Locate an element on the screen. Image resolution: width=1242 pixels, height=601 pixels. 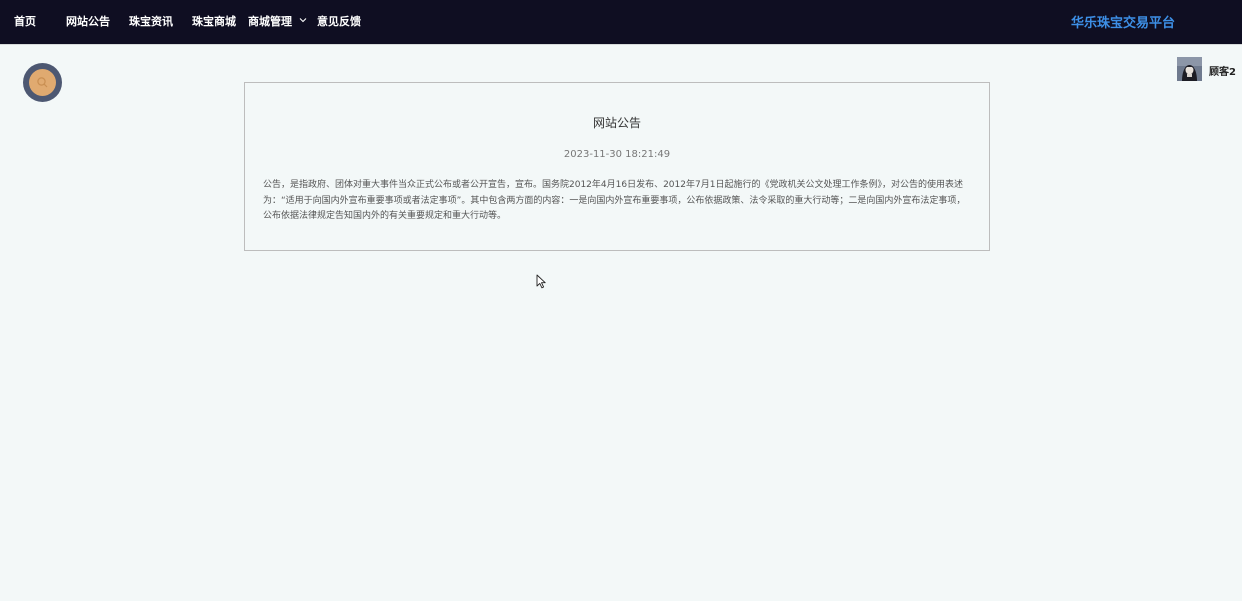
nav-item-jewelry-mall: 珠宝商城 is located at coordinates (214, 21).